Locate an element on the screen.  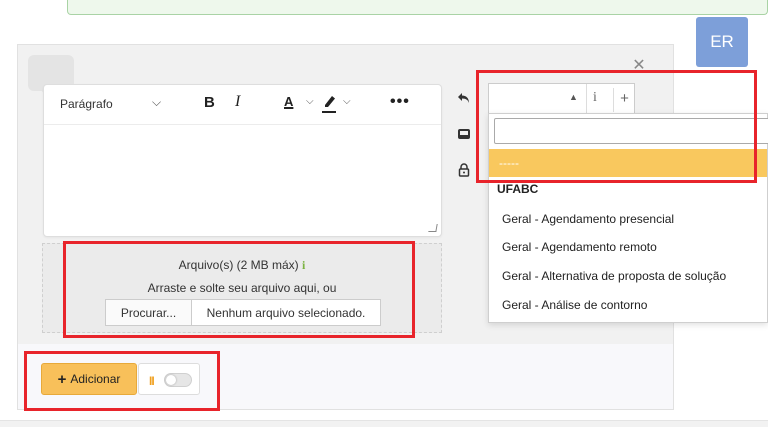
category-select: ▲ i + is located at coordinates (561, 99).